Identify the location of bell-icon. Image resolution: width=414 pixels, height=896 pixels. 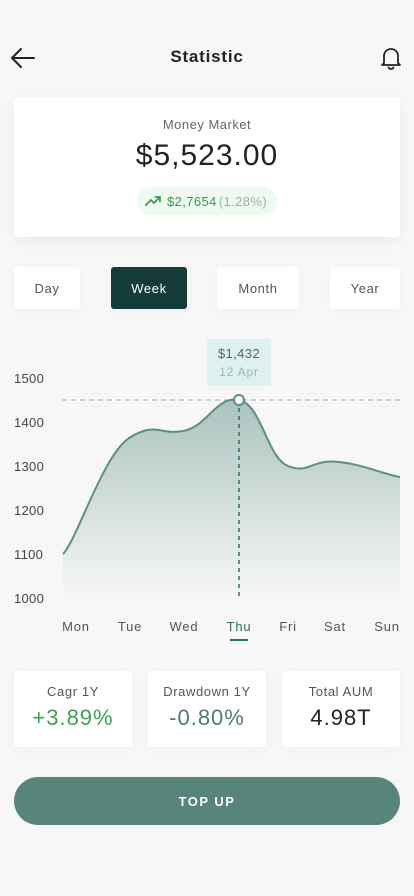
(391, 59).